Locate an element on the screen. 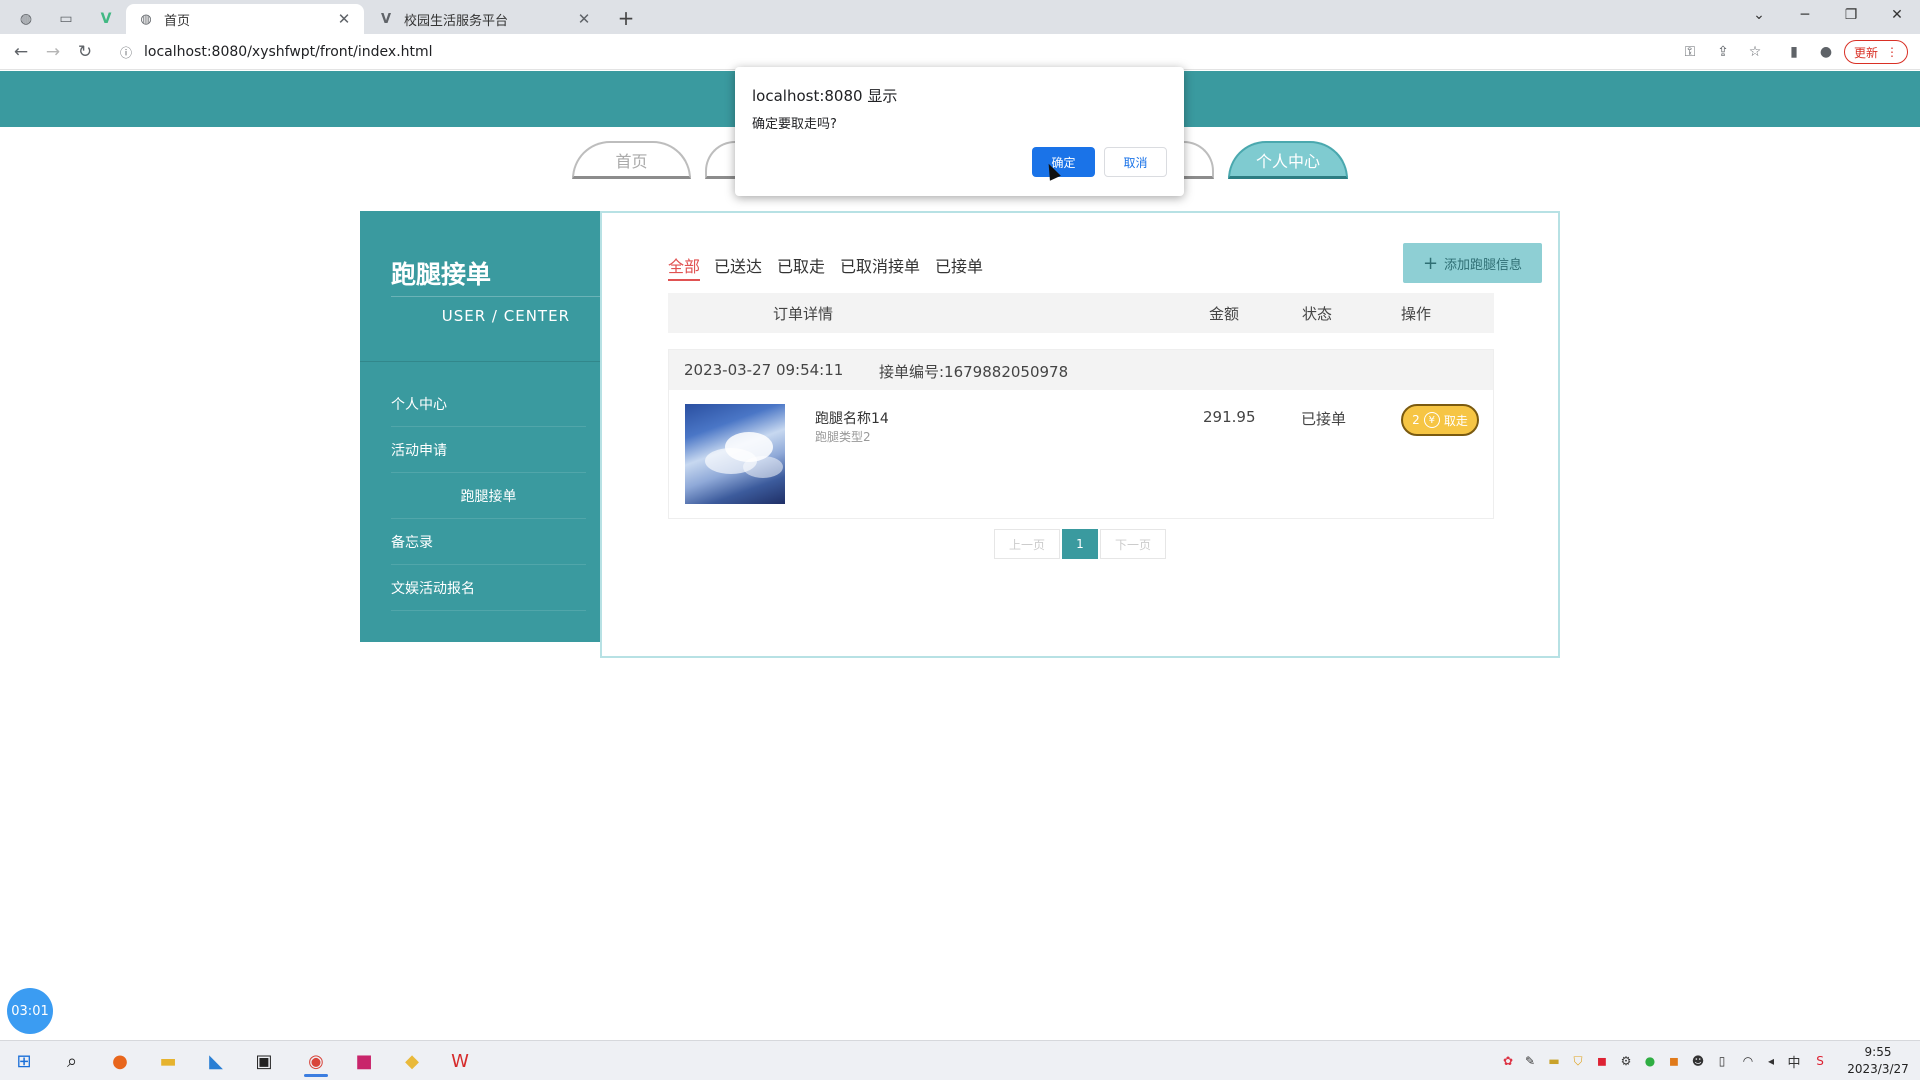  plus-icon: + is located at coordinates (1430, 263).